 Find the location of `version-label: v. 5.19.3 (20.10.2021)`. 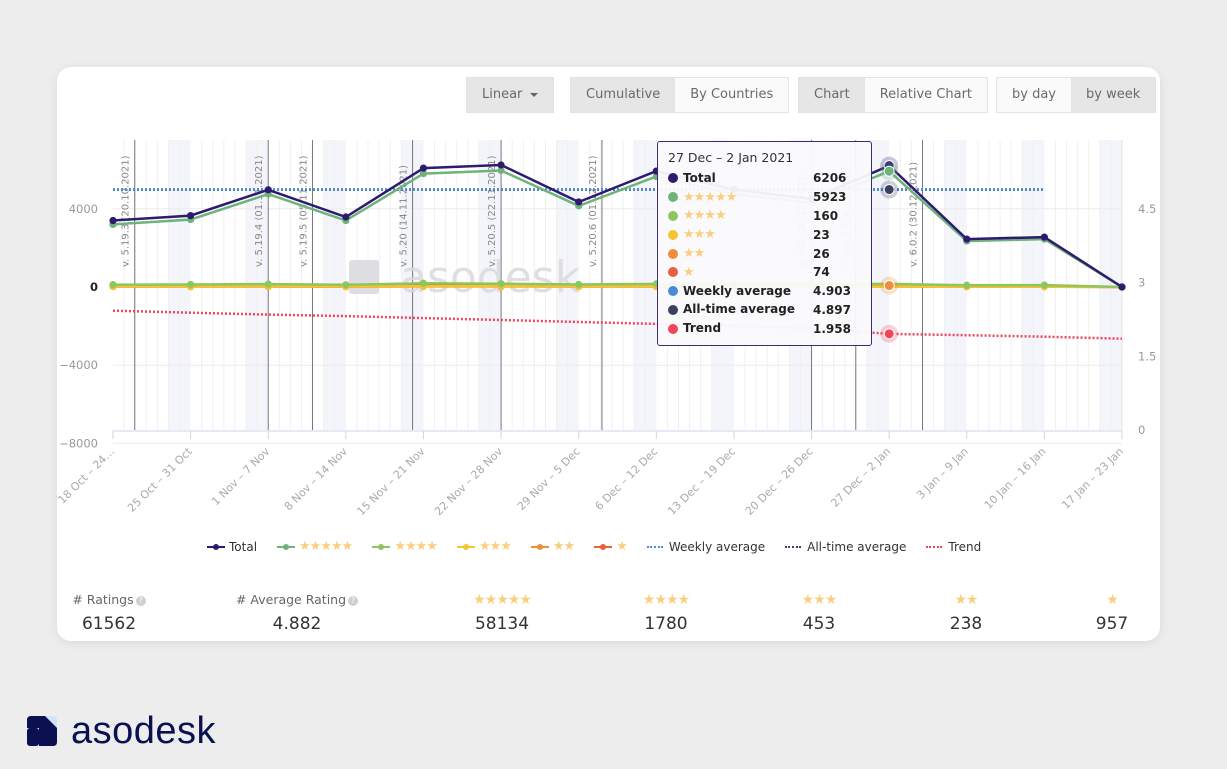

version-label: v. 5.19.3 (20.10.2021) is located at coordinates (126, 211).